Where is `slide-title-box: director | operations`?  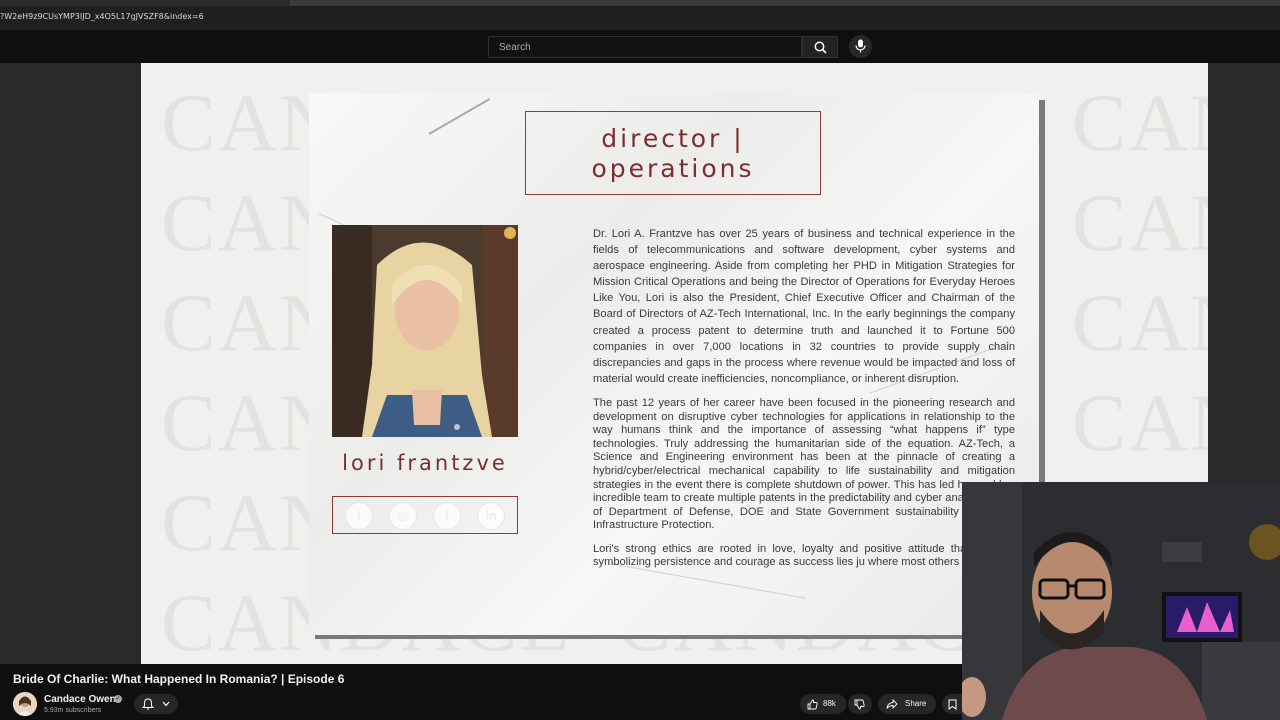
slide-title-box: director | operations is located at coordinates (673, 153).